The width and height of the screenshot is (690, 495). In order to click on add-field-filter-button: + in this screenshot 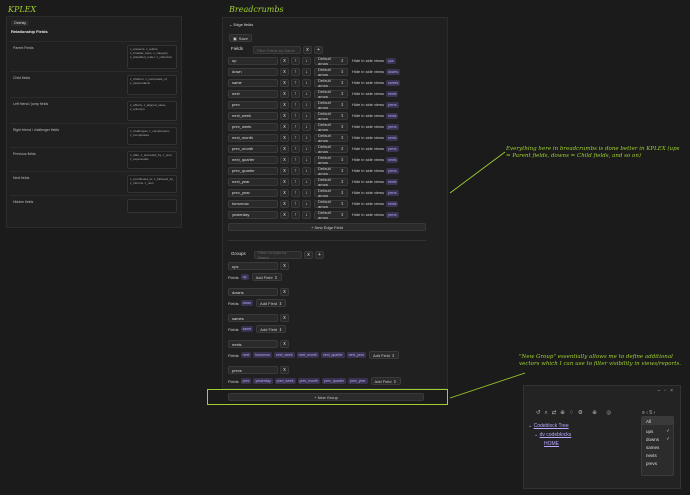, I will do `click(318, 50)`.